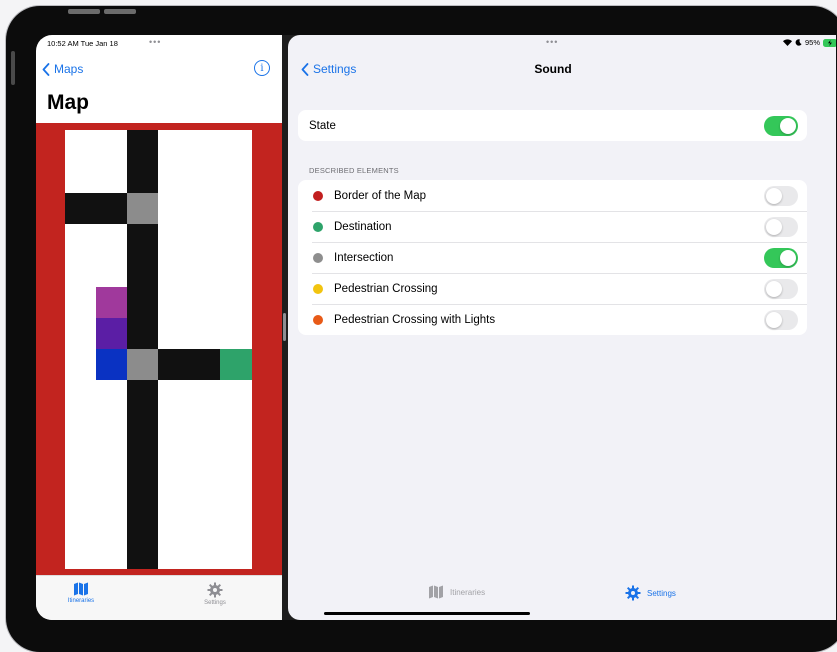  I want to click on back-button-maps: Maps, so click(62, 69).